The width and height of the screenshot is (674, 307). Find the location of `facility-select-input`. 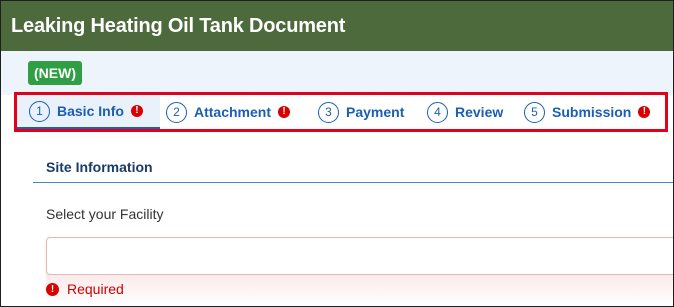

facility-select-input is located at coordinates (359, 256).